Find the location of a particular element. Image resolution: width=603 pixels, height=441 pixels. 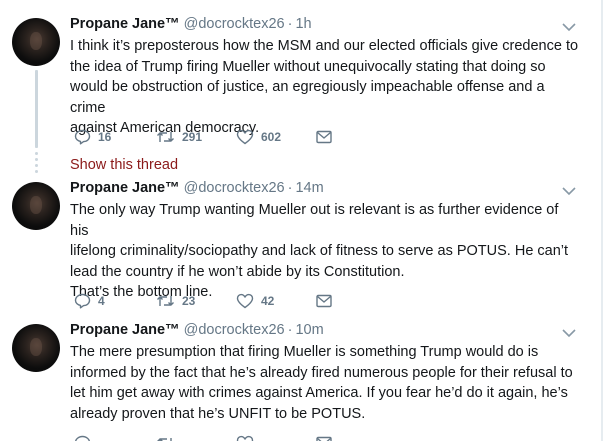

reply-button is located at coordinates (86, 437).